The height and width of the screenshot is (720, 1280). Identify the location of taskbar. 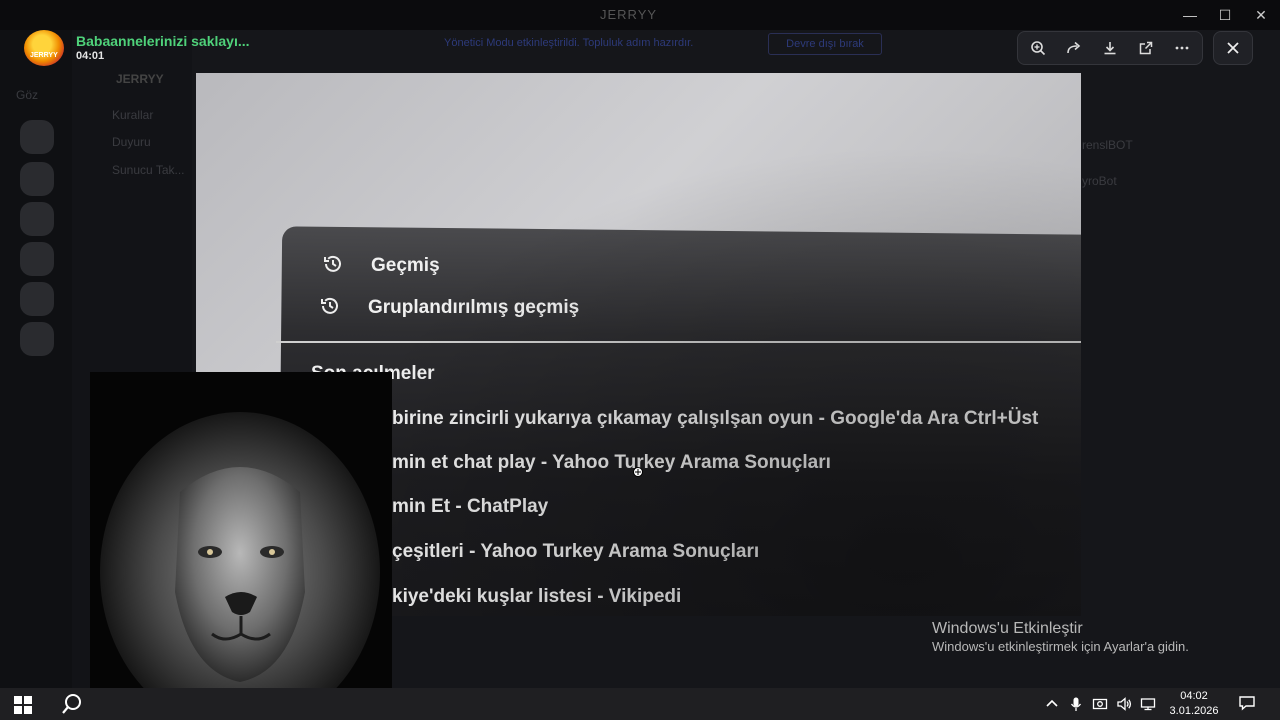
(640, 704).